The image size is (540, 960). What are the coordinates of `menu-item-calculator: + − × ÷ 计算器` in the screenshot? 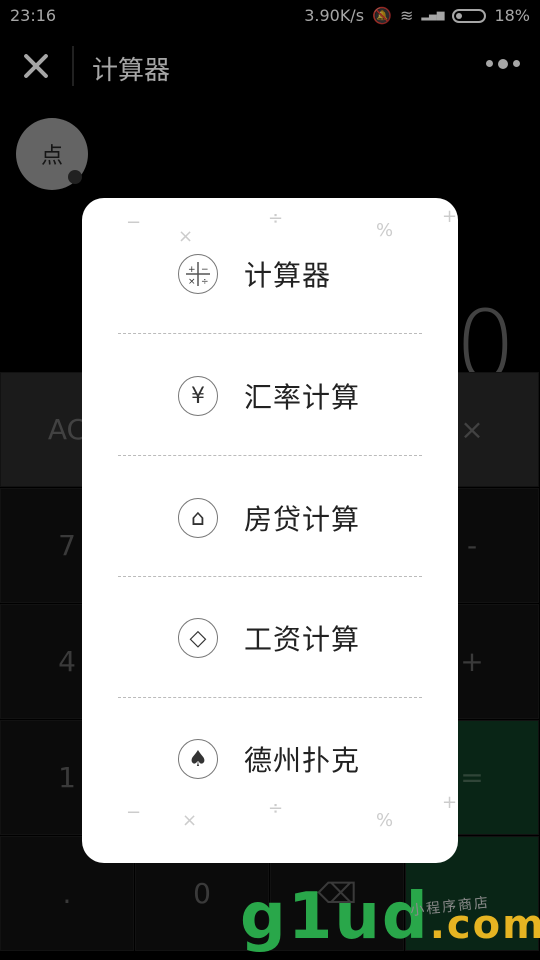 It's located at (270, 274).